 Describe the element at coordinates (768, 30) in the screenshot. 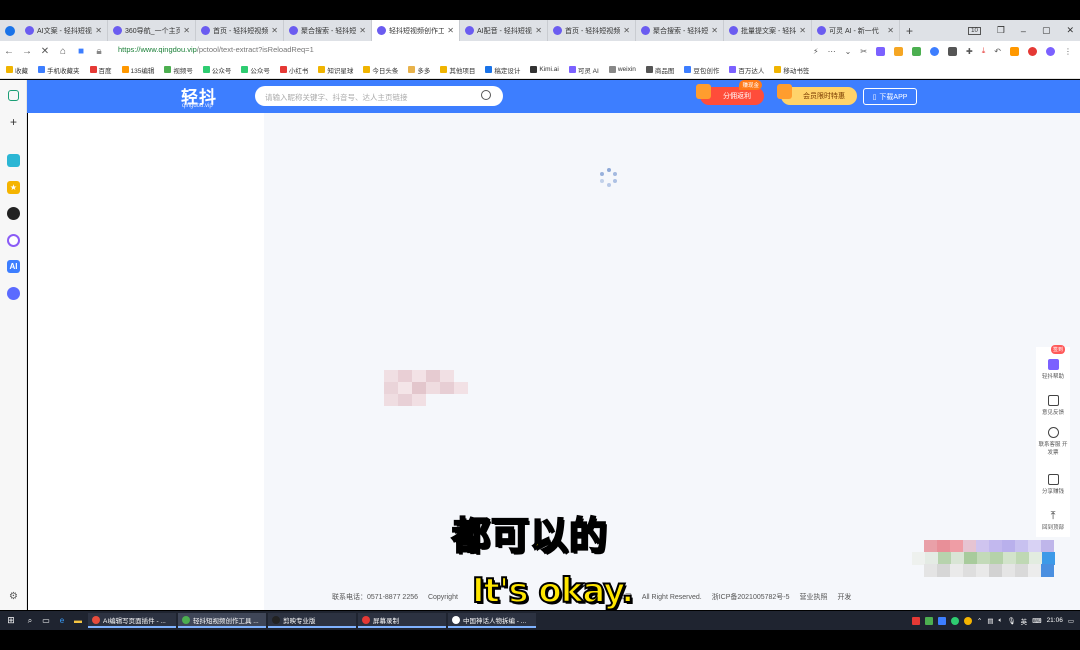

I see `browser-tab: 批量提文案 - 轻抖 ✕` at that location.